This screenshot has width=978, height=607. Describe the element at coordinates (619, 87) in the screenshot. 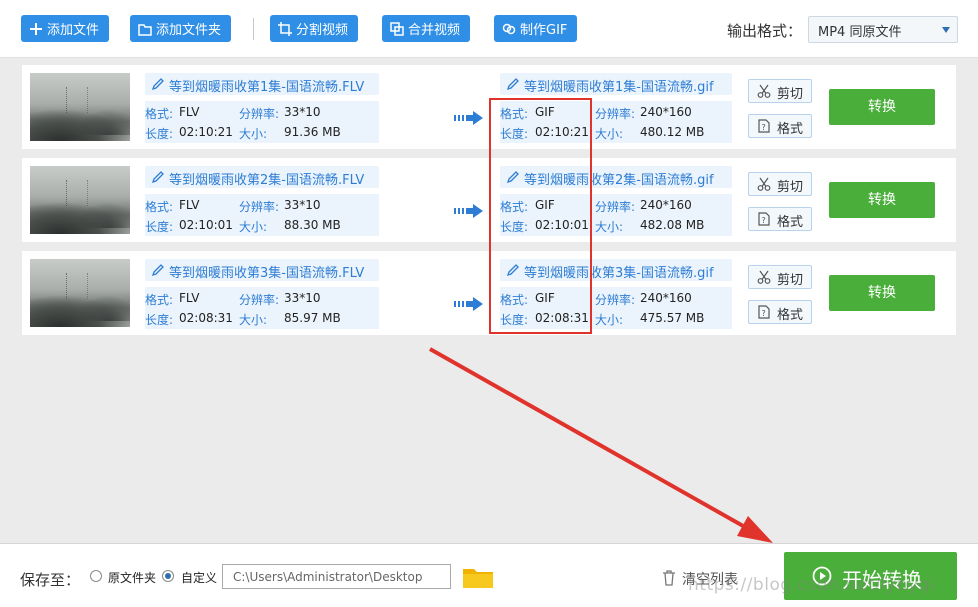

I see `output-filename-text: 等到烟暖雨收第1集-国语流畅.gif` at that location.